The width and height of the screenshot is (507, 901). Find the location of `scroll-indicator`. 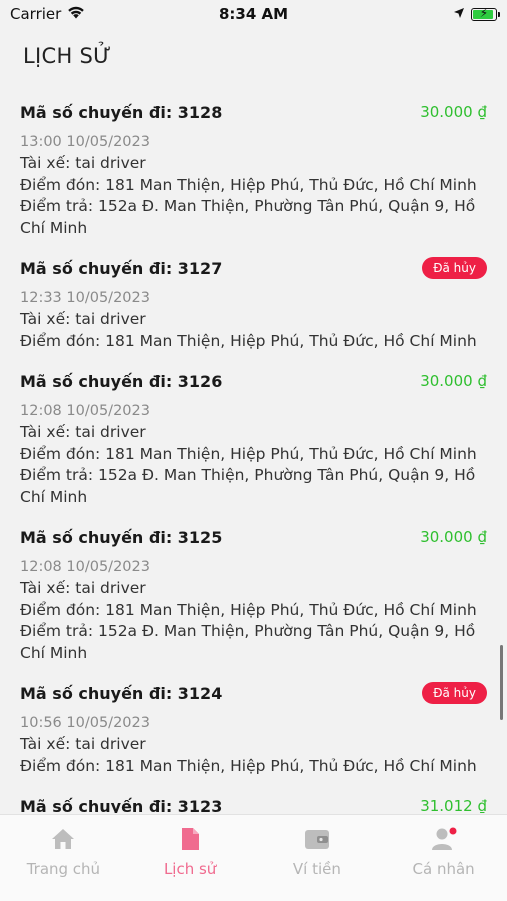

scroll-indicator is located at coordinates (501, 682).